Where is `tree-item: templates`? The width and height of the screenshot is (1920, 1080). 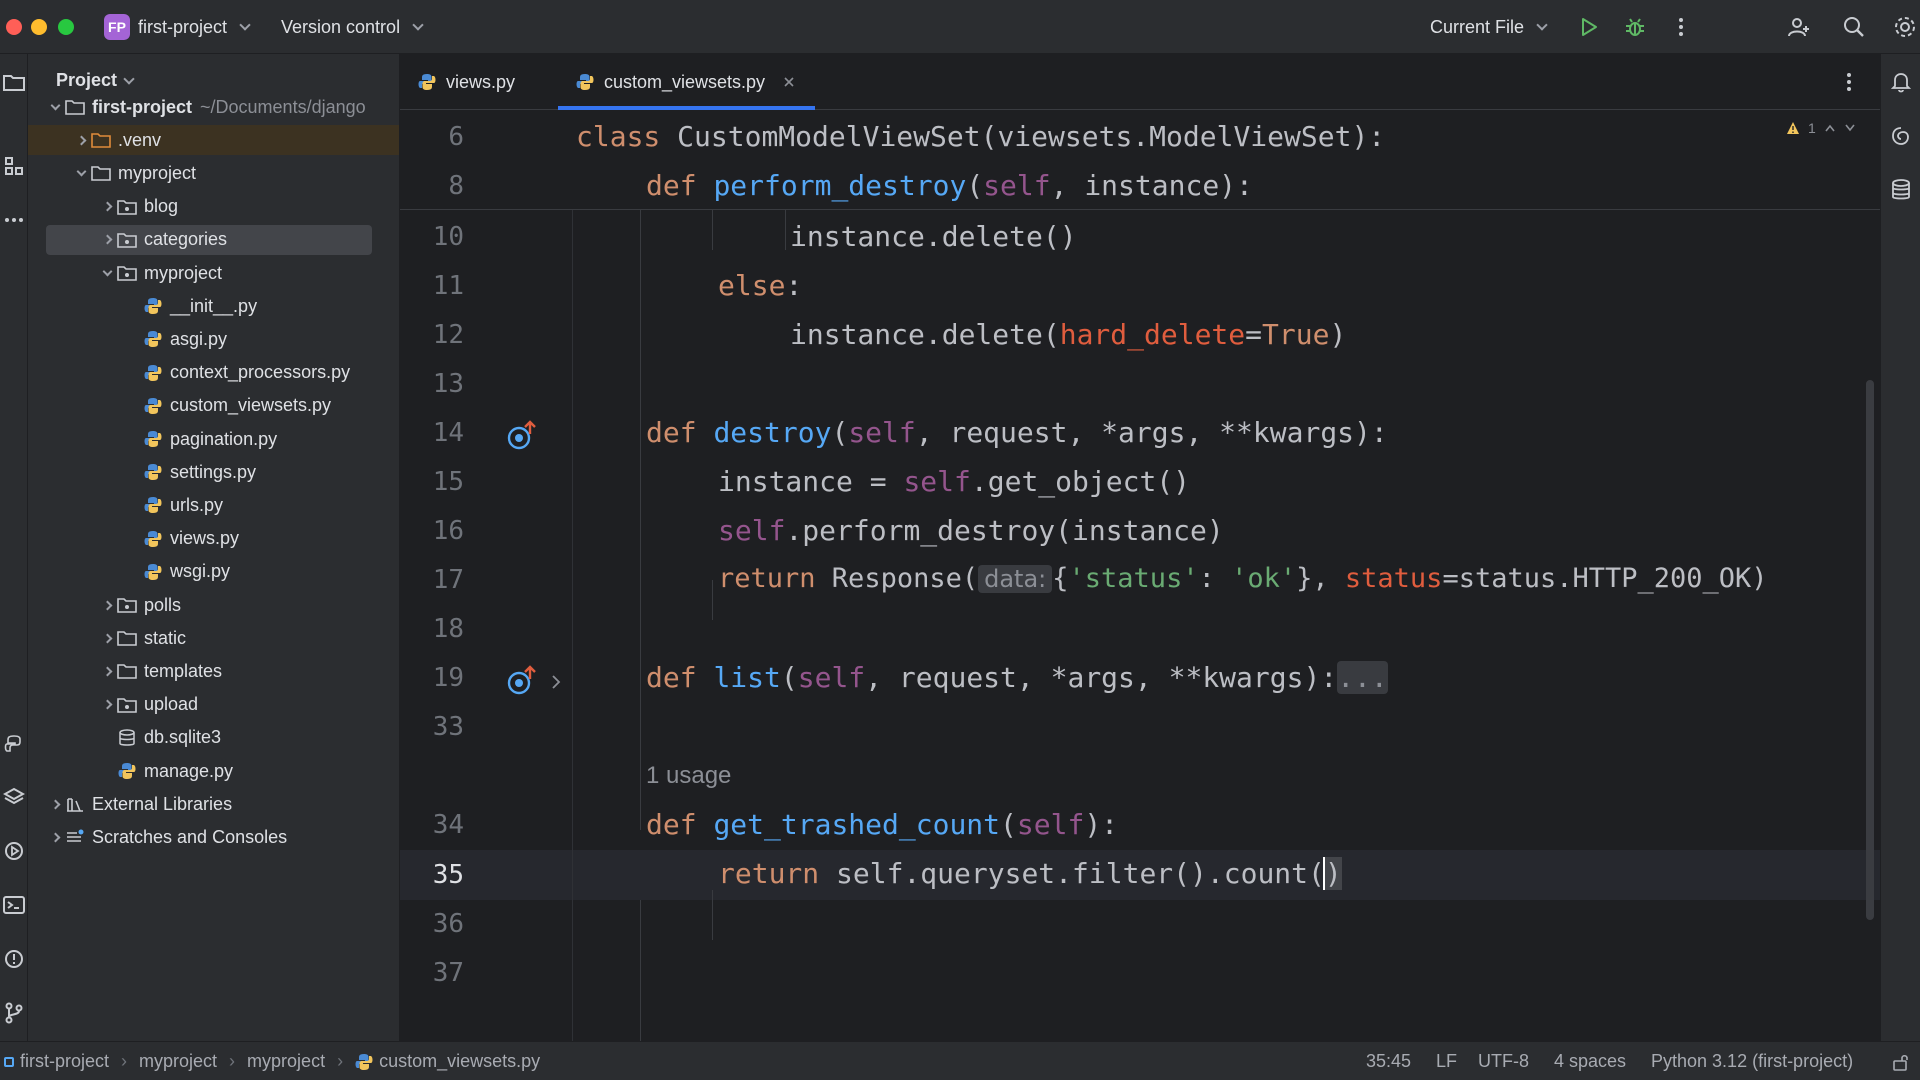
tree-item: templates is located at coordinates (213, 671).